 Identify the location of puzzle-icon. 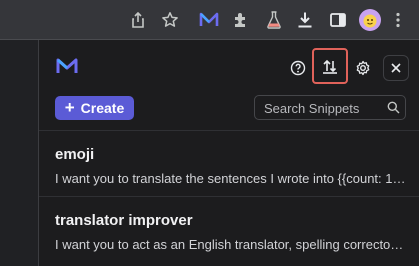
(241, 20).